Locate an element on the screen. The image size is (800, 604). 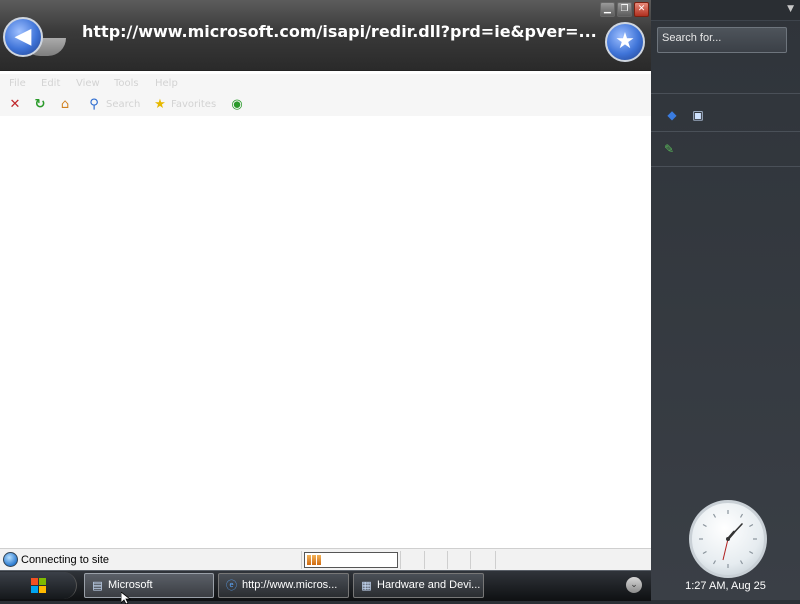
favorites-star-icon: ★ is located at coordinates (160, 105).